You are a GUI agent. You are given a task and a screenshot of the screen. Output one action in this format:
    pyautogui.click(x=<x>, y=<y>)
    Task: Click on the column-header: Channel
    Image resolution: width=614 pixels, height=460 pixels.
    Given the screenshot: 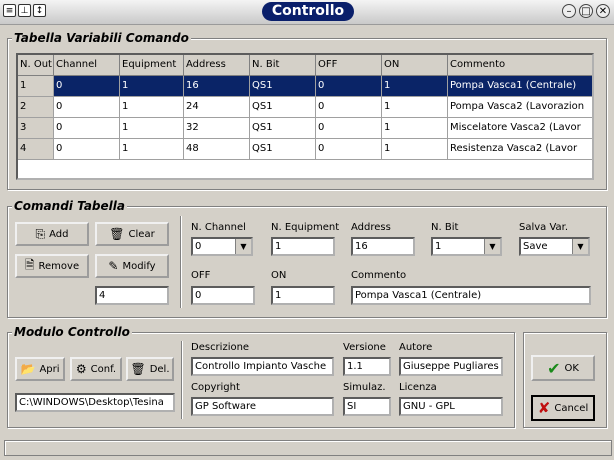 What is the action you would take?
    pyautogui.click(x=87, y=65)
    